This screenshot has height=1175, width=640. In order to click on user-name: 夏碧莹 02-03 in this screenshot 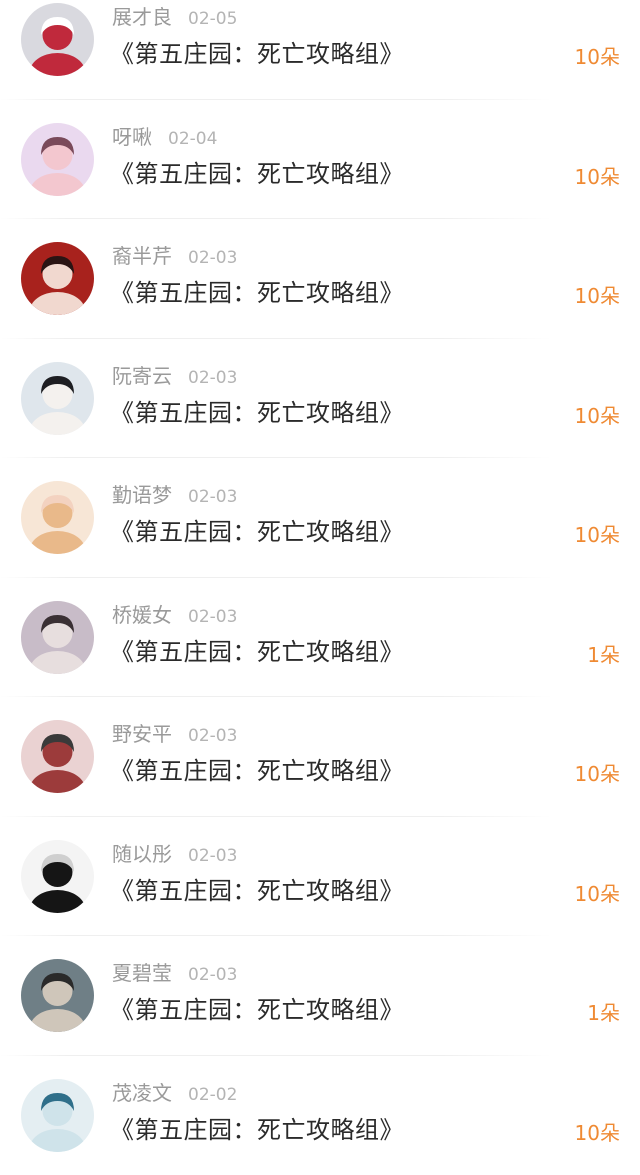, I will do `click(174, 974)`.